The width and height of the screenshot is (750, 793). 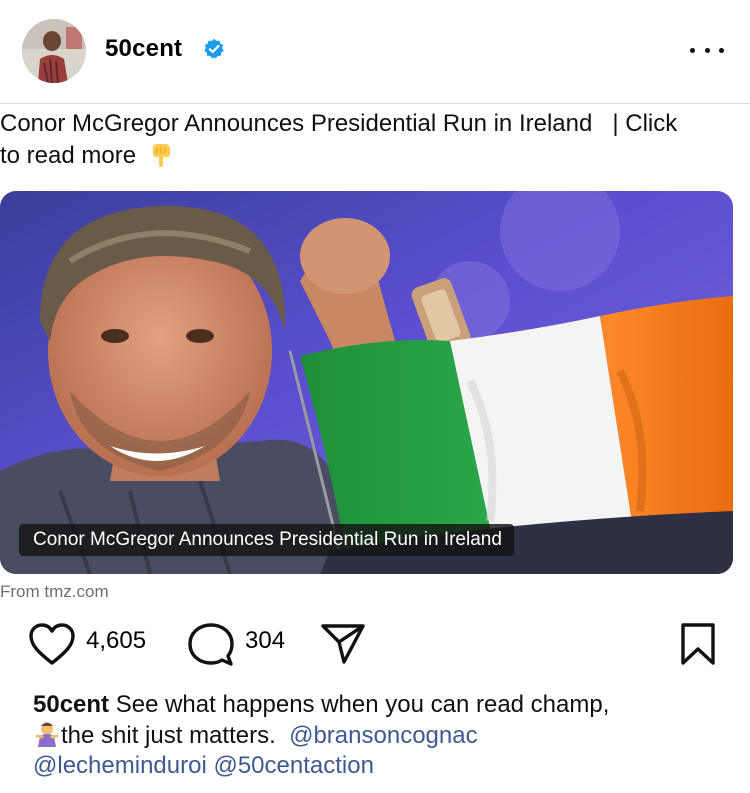 What do you see at coordinates (116, 641) in the screenshot?
I see `like-count: 4,605` at bounding box center [116, 641].